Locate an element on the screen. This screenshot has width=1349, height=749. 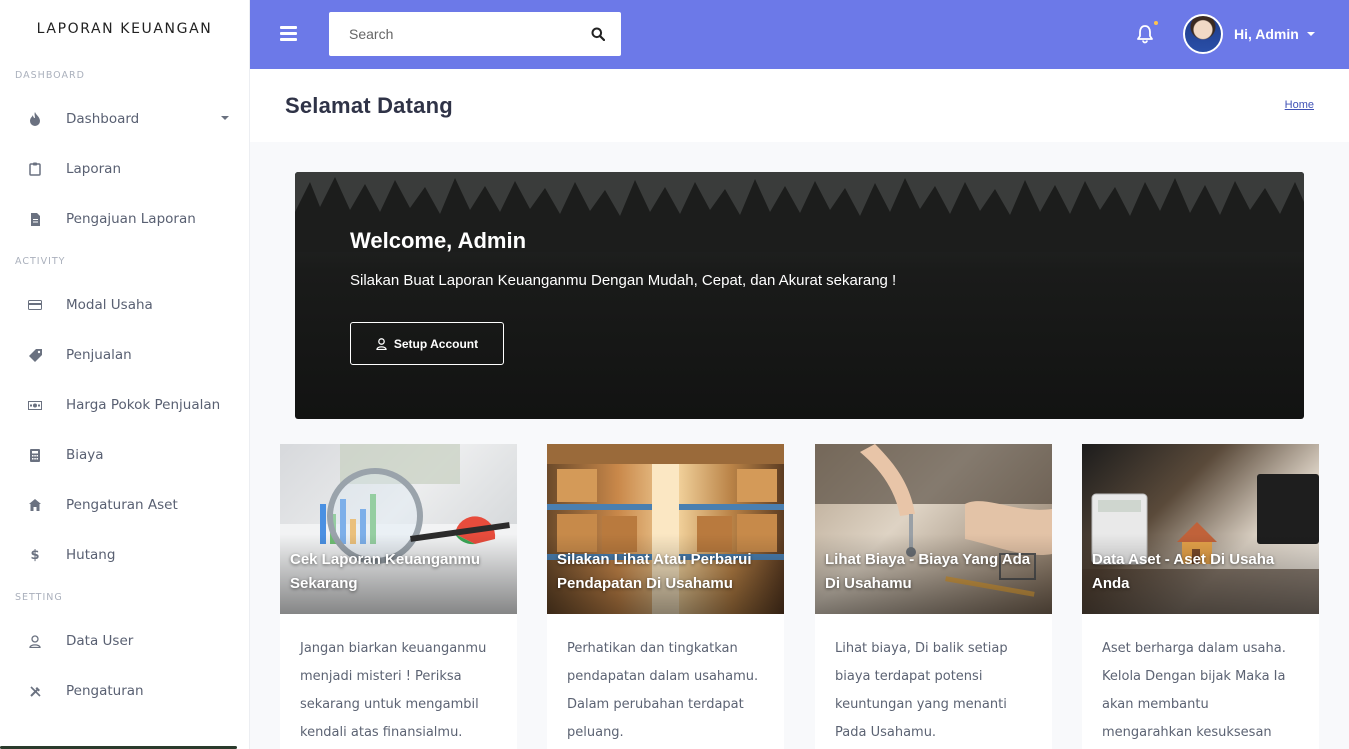
sidebar-item-biaya: Biaya is located at coordinates (124, 455).